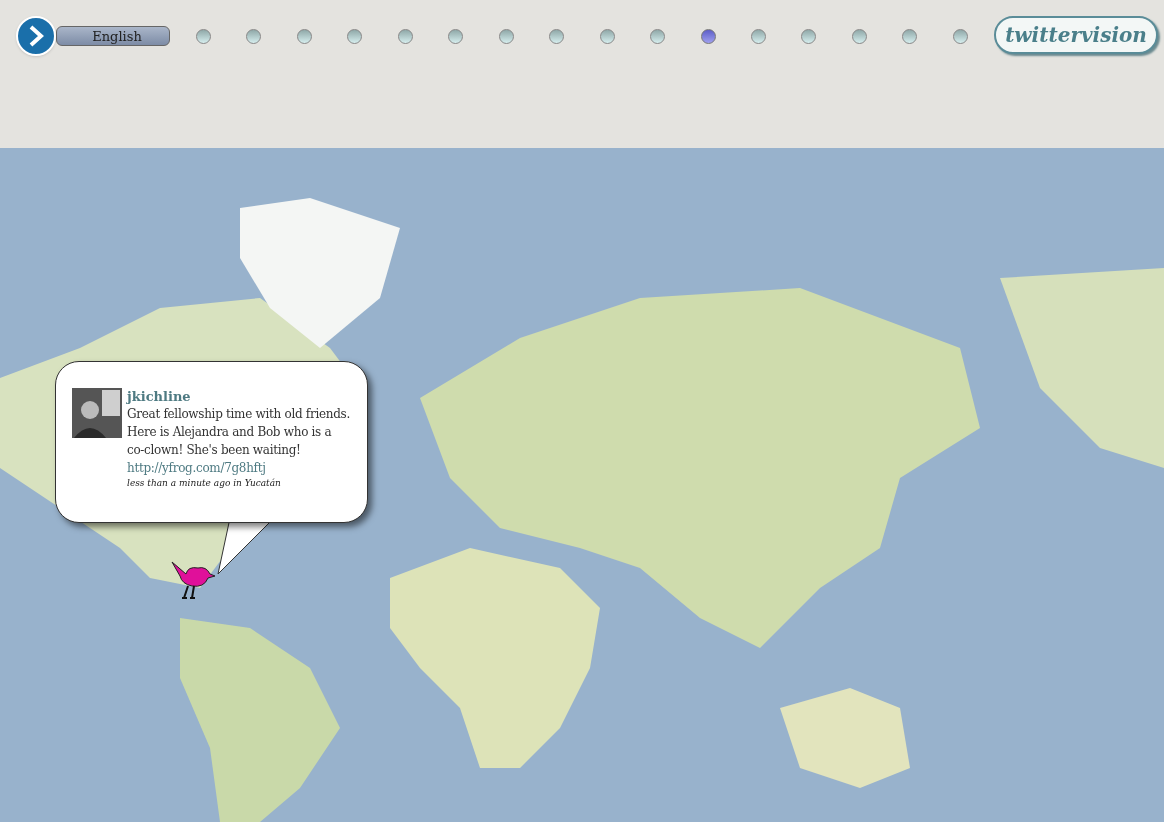 The width and height of the screenshot is (1164, 822). I want to click on chevron-icon, so click(36, 36).